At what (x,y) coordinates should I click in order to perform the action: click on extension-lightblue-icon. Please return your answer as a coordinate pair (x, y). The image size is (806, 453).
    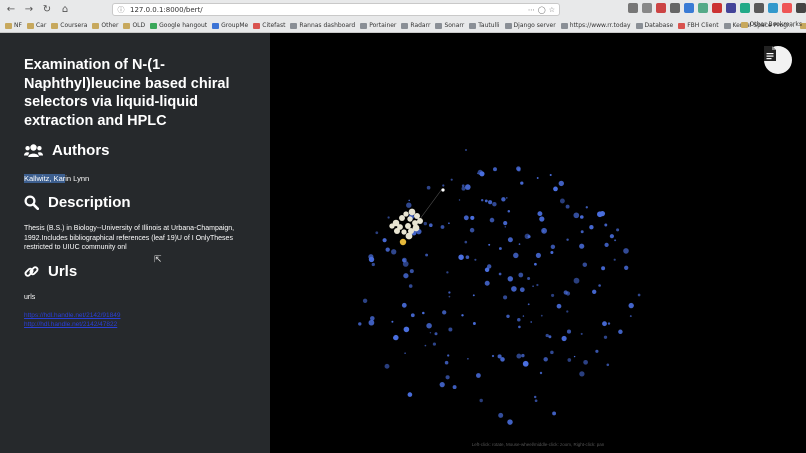
    Looking at the image, I should click on (773, 8).